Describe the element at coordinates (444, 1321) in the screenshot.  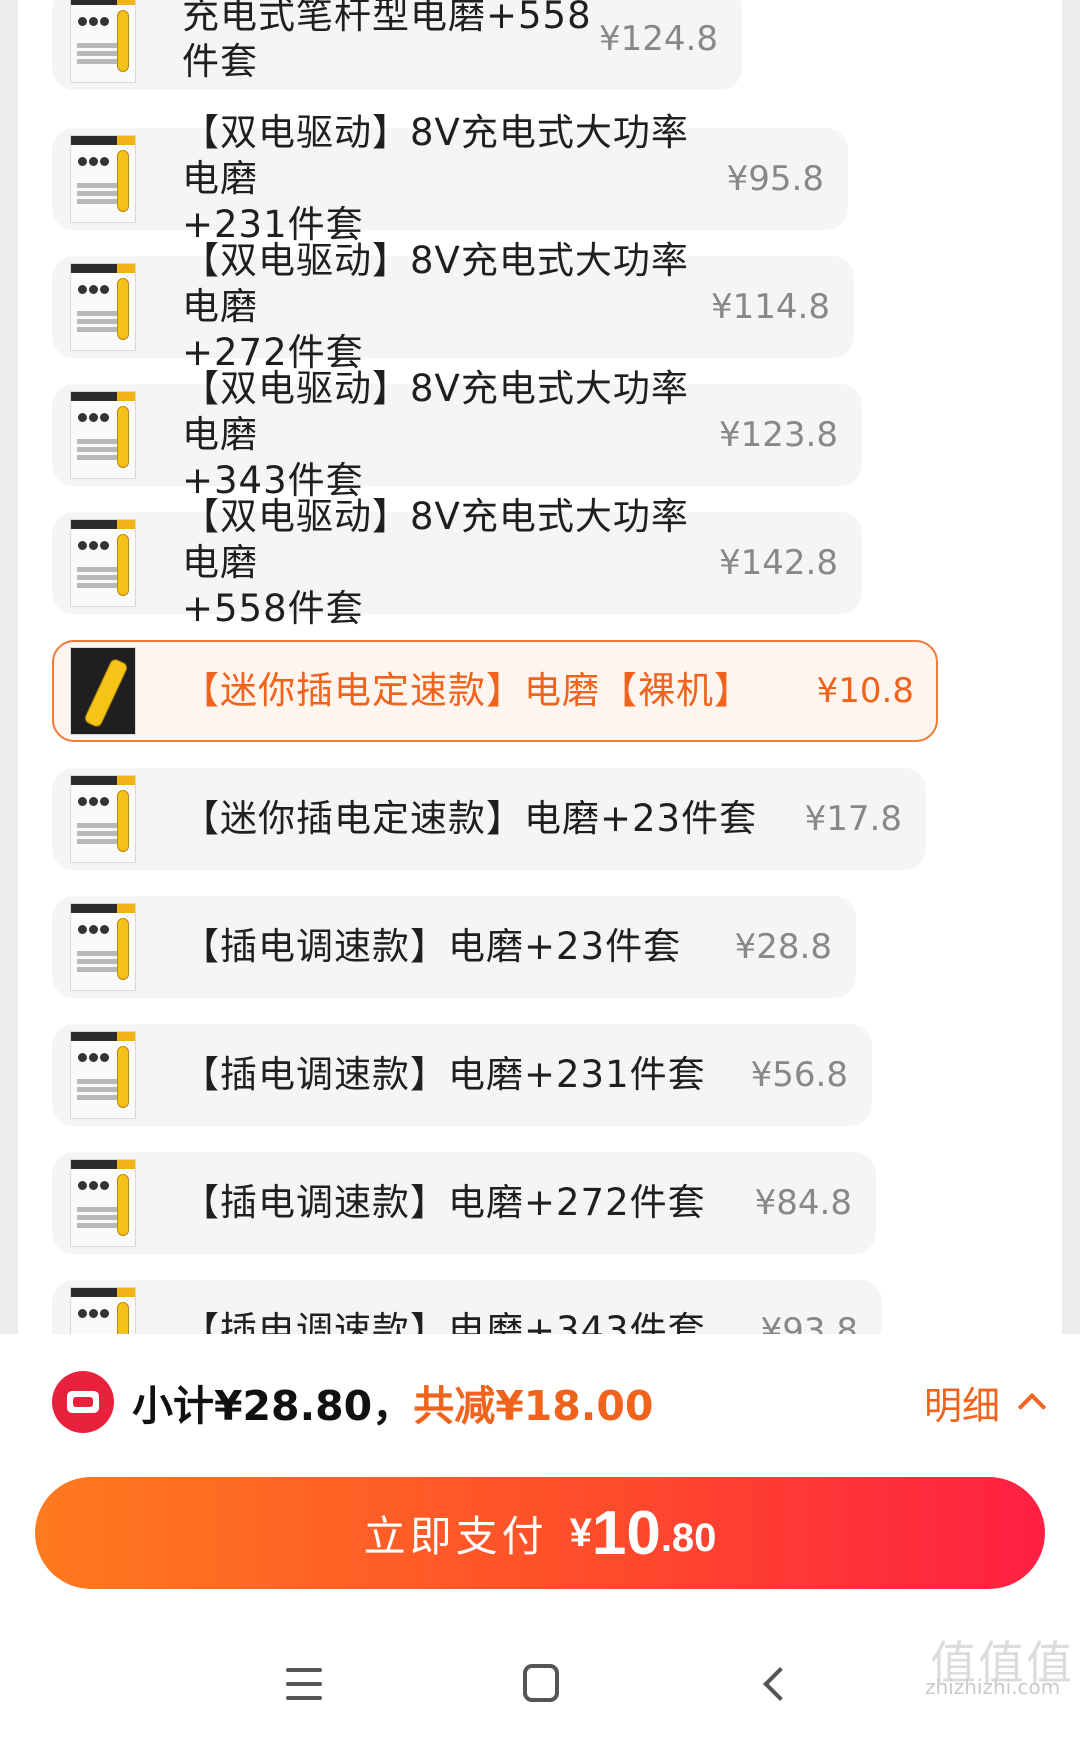
I see `sku-option-name: 【插电调速款】电磨+343件套` at that location.